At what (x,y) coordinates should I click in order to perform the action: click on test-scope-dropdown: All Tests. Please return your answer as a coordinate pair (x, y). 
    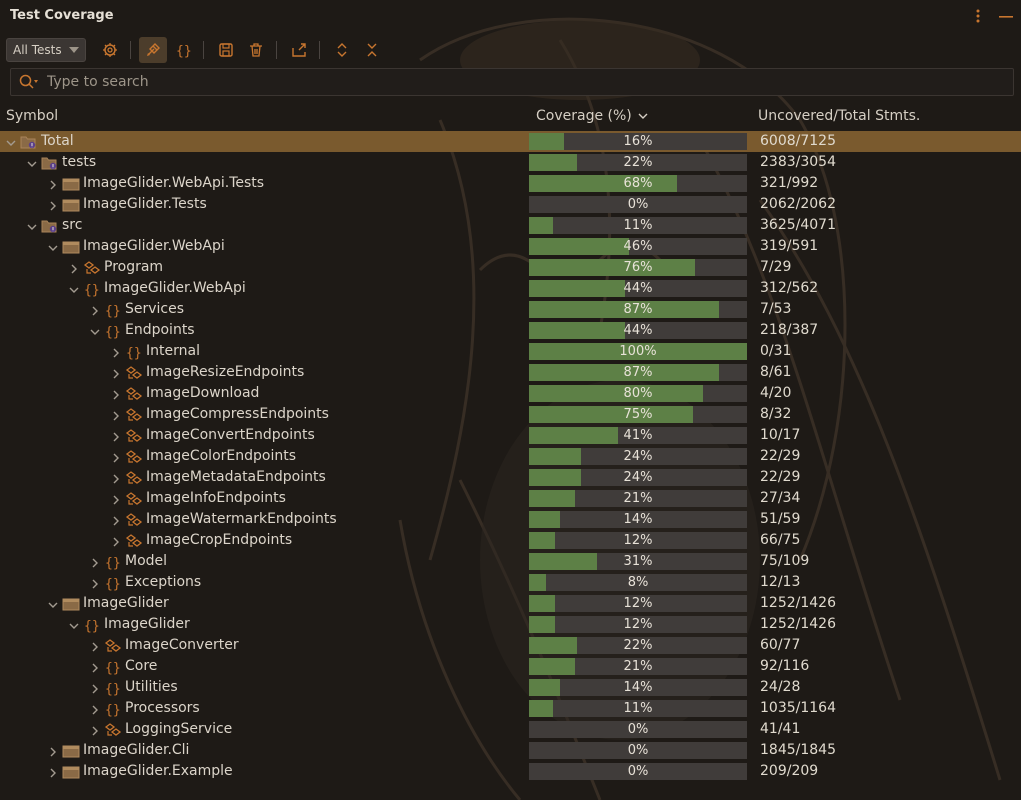
    Looking at the image, I should click on (46, 50).